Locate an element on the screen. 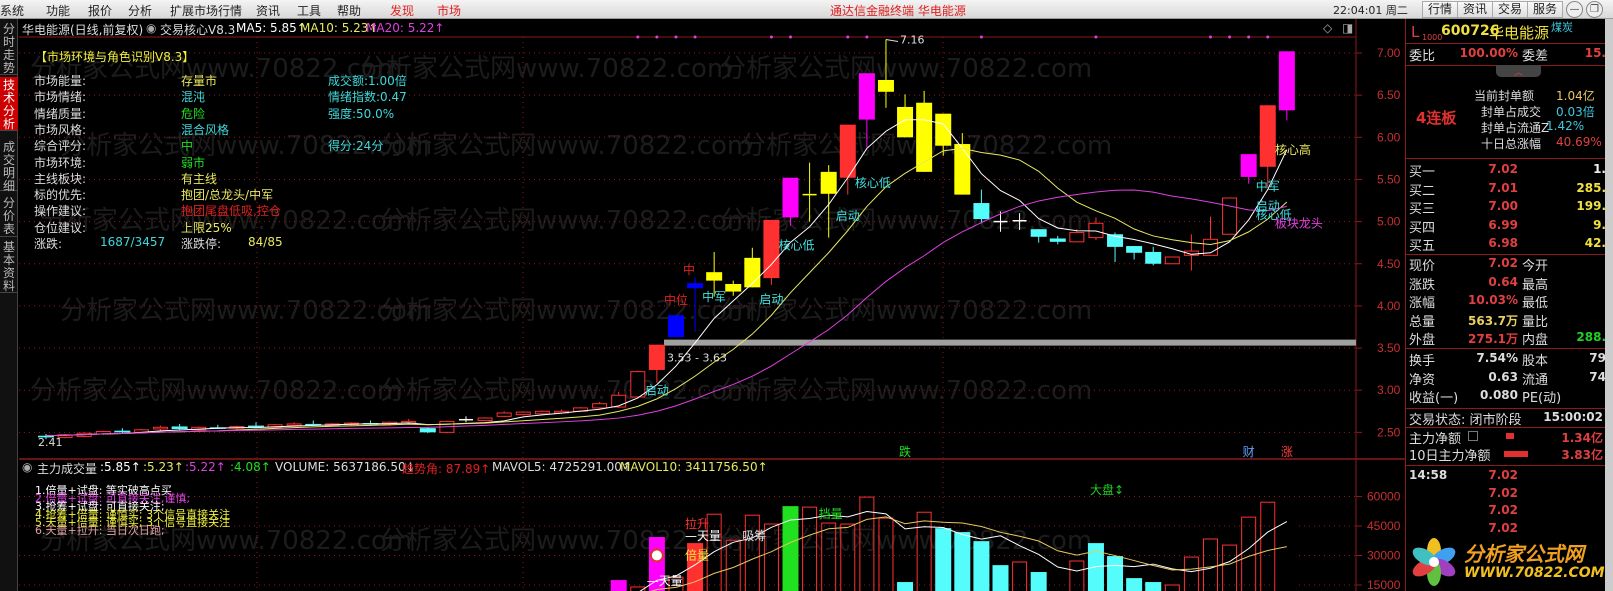  tick-time: 14:58 is located at coordinates (1428, 475).